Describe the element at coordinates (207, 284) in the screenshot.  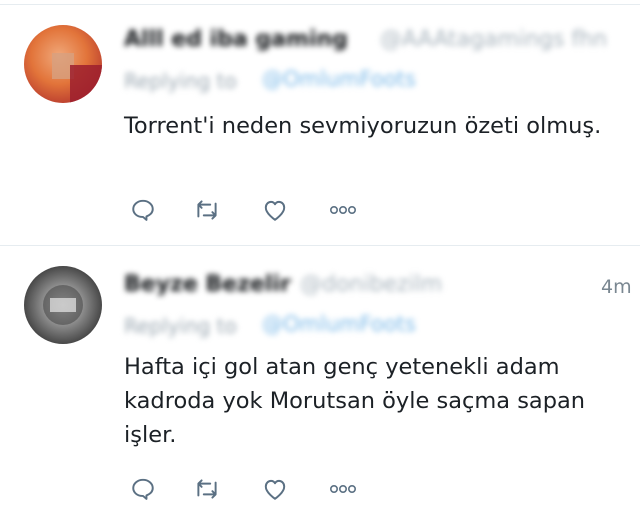
I see `display-name: Beyze Bezelir` at that location.